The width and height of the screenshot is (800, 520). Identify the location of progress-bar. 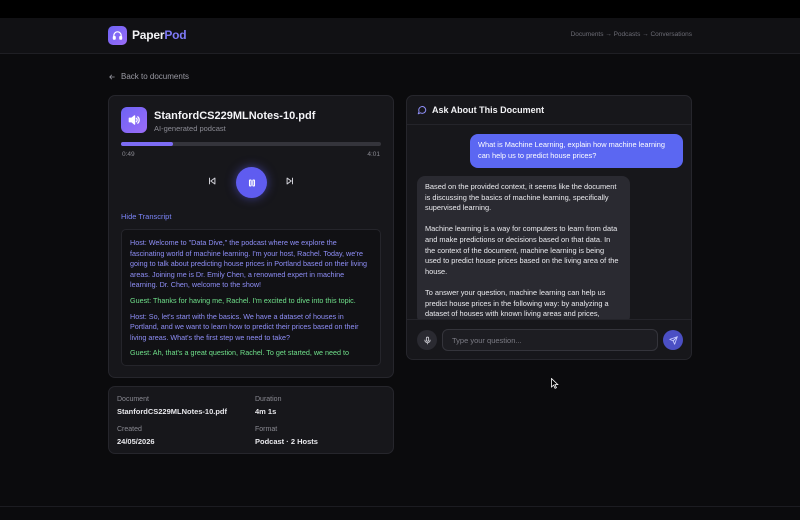
(251, 144).